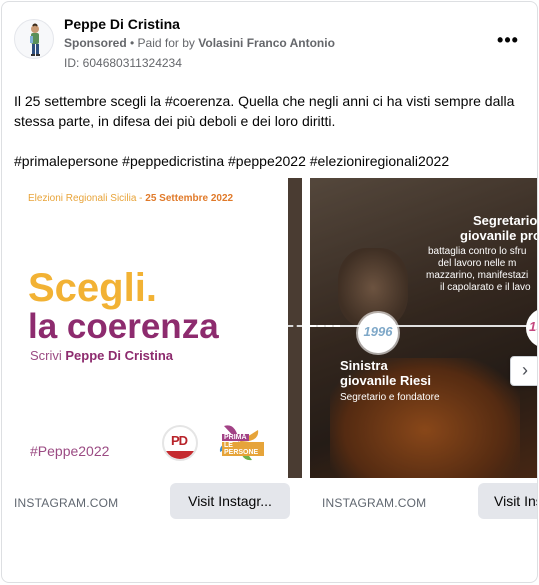 This screenshot has width=539, height=585. I want to click on year-1996: 1996, so click(378, 331).